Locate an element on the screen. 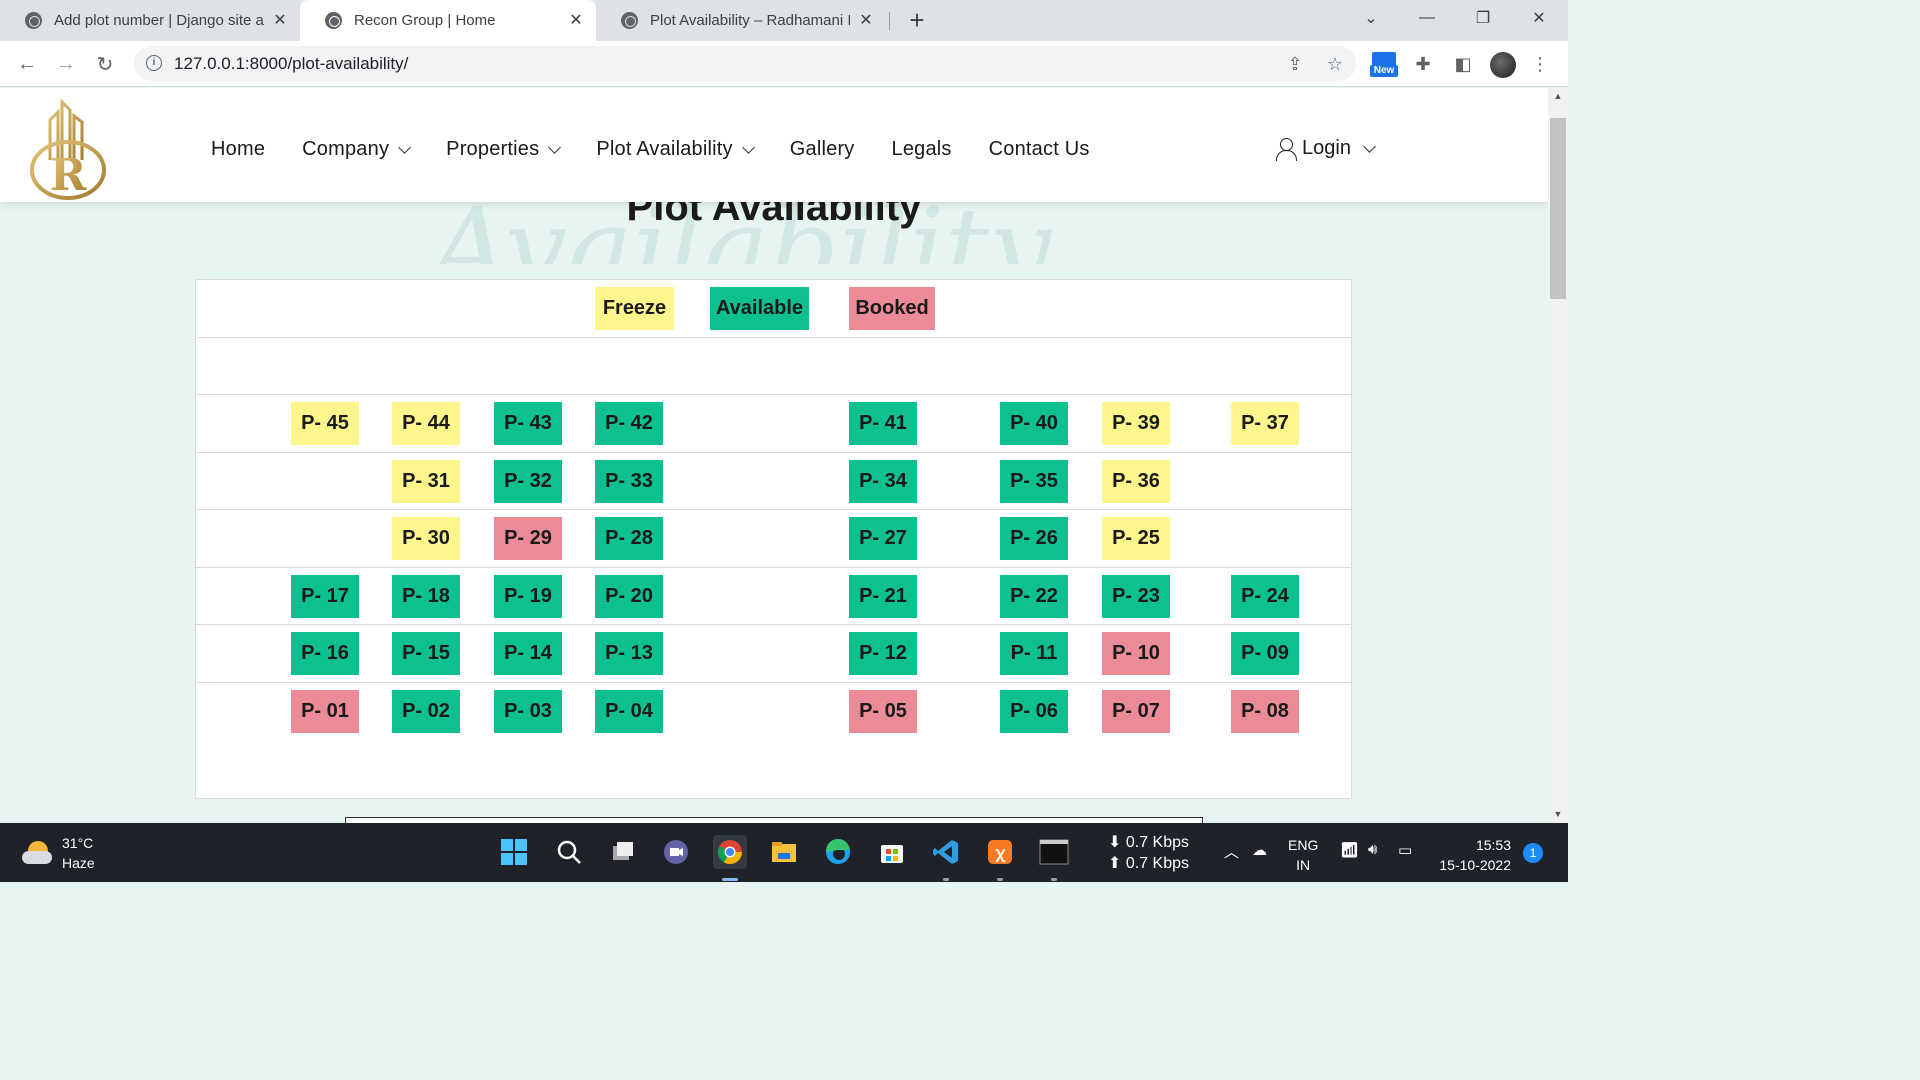  minimize-icon: — is located at coordinates (1427, 18).